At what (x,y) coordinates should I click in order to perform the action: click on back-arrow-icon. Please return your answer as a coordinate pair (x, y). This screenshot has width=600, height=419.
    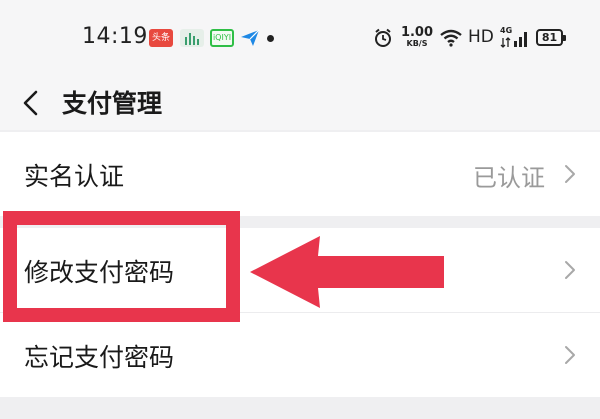
    Looking at the image, I should click on (32, 103).